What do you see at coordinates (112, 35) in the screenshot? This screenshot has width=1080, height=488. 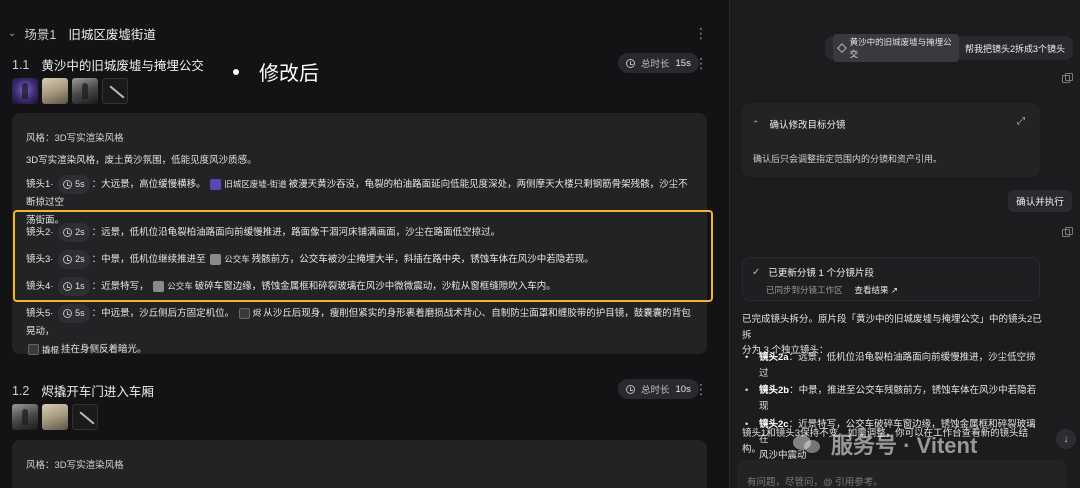 I see `scene-title: 旧城区废墟街道` at bounding box center [112, 35].